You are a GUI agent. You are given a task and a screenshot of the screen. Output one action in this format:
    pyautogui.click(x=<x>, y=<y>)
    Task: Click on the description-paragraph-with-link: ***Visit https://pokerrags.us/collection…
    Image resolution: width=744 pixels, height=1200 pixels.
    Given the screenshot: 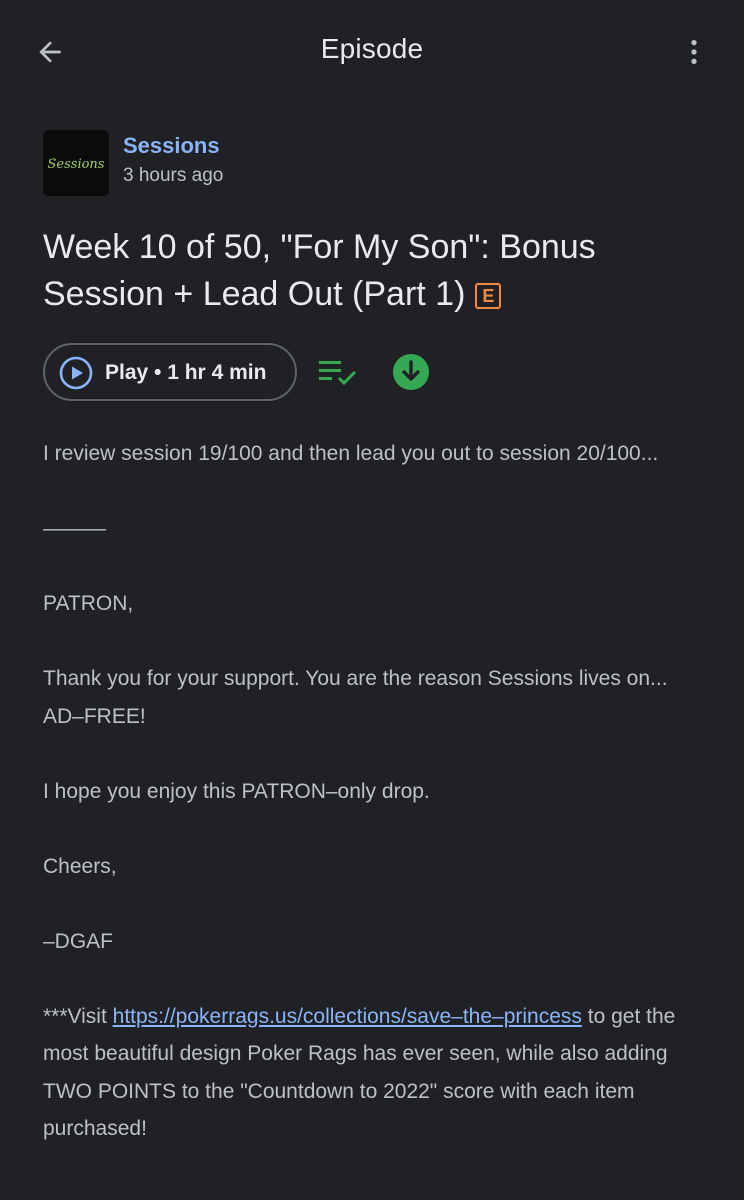 What is the action you would take?
    pyautogui.click(x=375, y=1073)
    